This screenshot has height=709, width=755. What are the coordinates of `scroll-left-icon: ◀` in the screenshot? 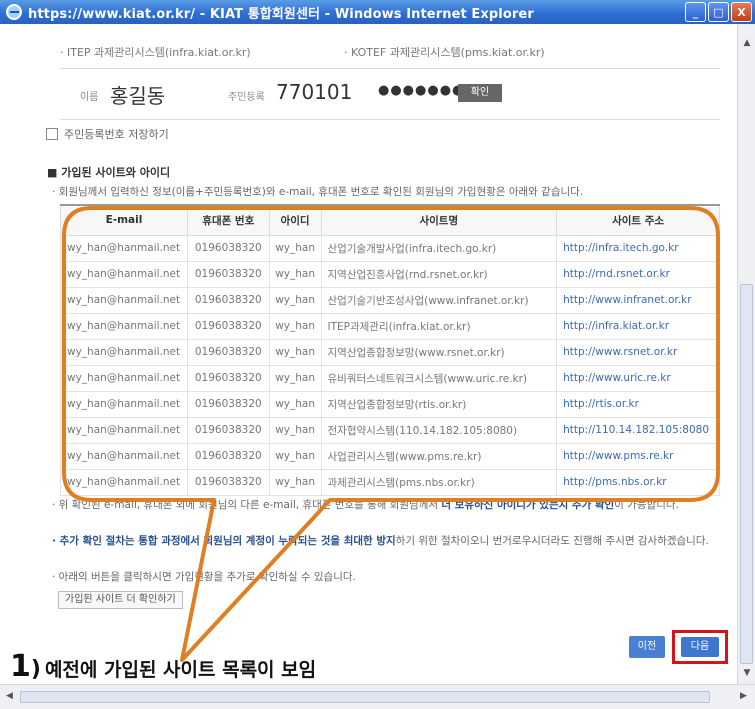 It's located at (9, 696).